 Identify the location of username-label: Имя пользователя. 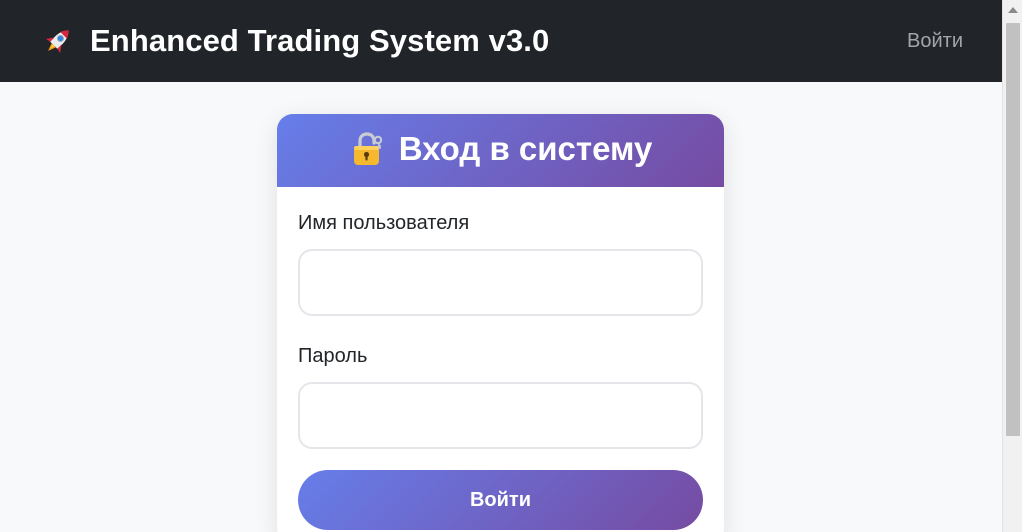
(384, 223).